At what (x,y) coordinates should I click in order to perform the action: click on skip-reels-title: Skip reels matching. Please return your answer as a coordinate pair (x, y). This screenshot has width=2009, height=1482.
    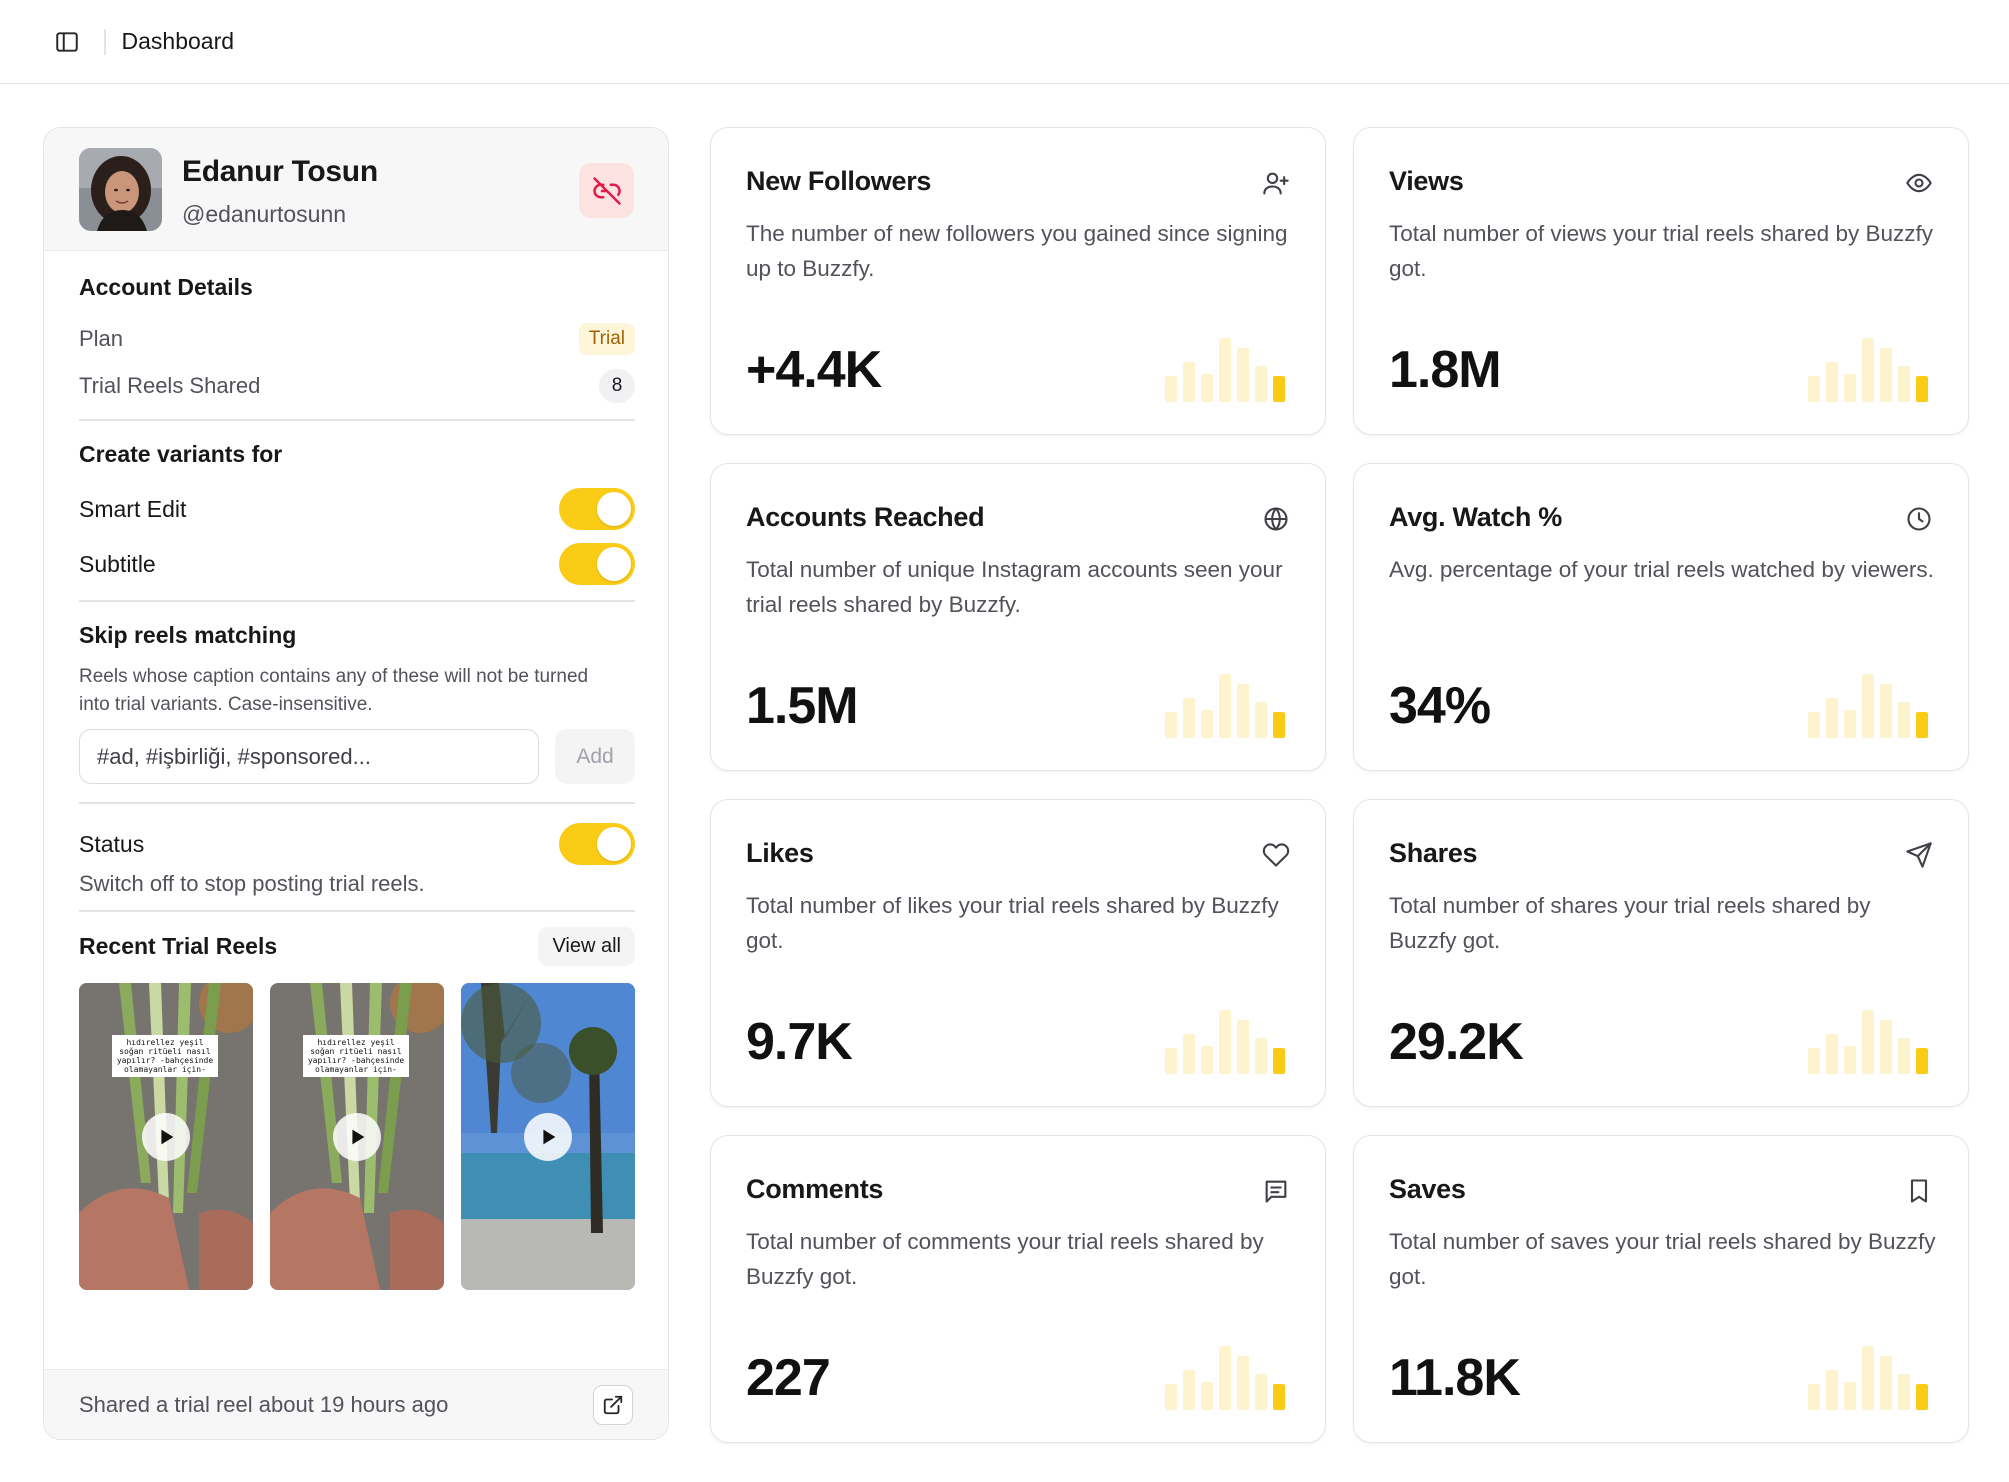
    Looking at the image, I should click on (188, 635).